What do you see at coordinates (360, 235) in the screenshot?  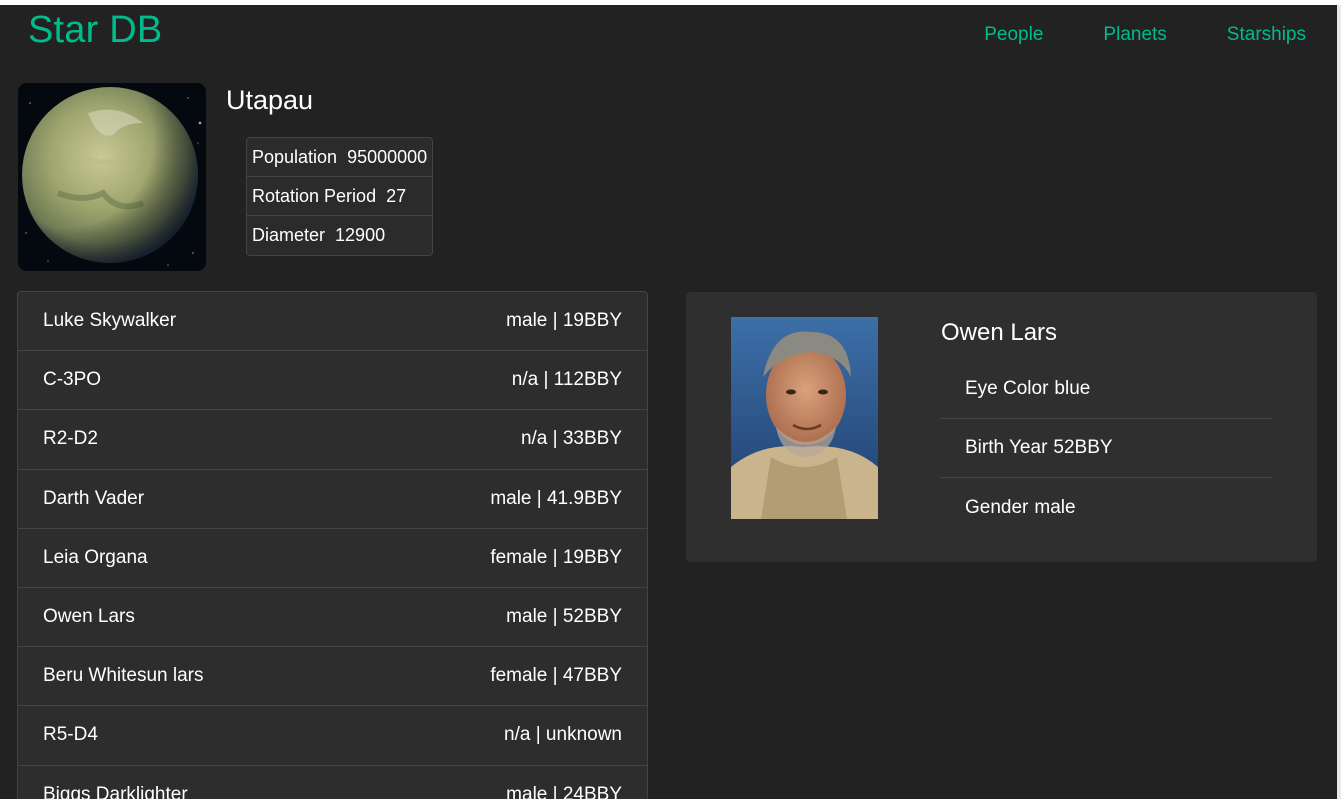 I see `detail-value: 12900` at bounding box center [360, 235].